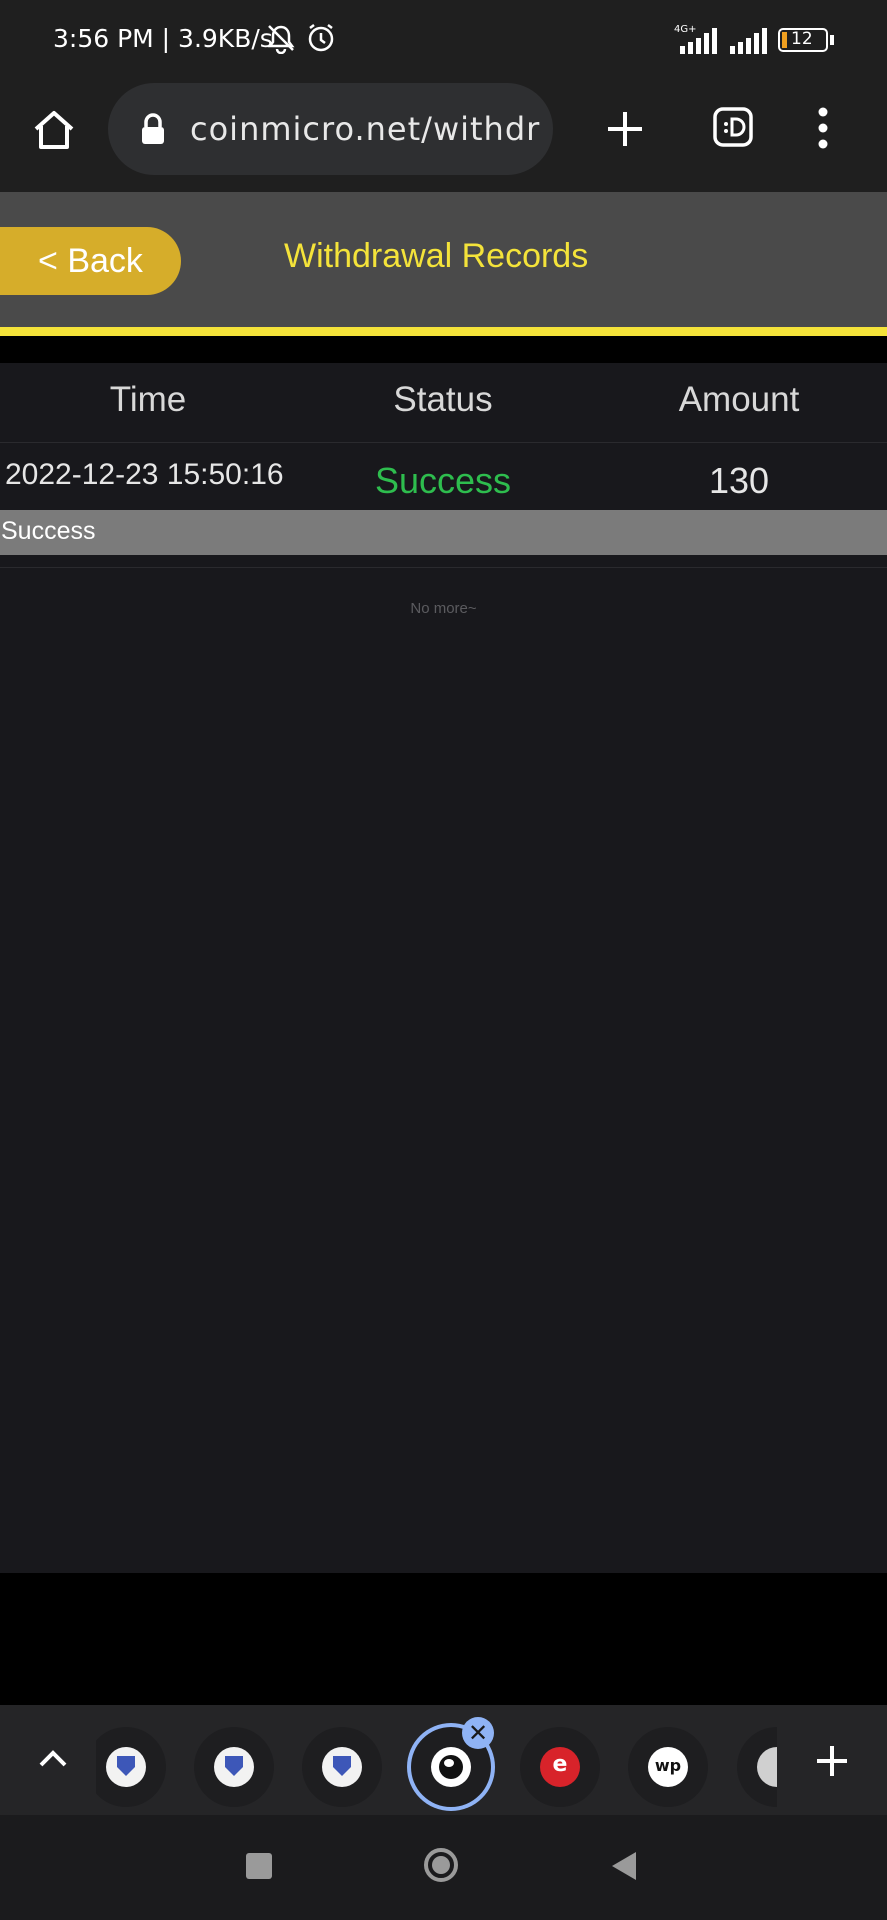 This screenshot has height=1920, width=887. Describe the element at coordinates (443, 532) in the screenshot. I see `row-detail-bar` at that location.